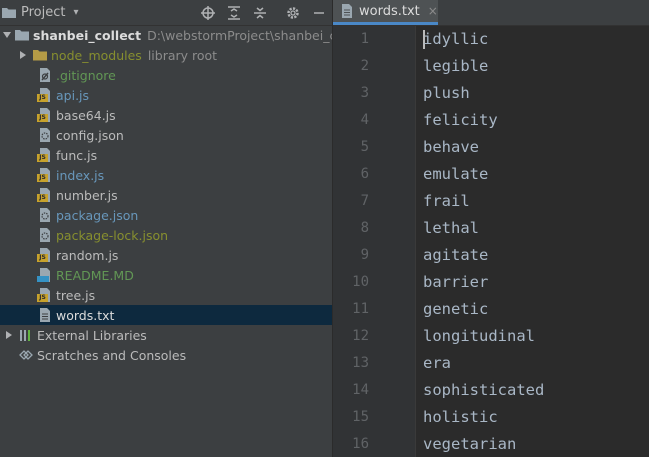 The image size is (649, 457). I want to click on tree-file-row: package.json, so click(166, 215).